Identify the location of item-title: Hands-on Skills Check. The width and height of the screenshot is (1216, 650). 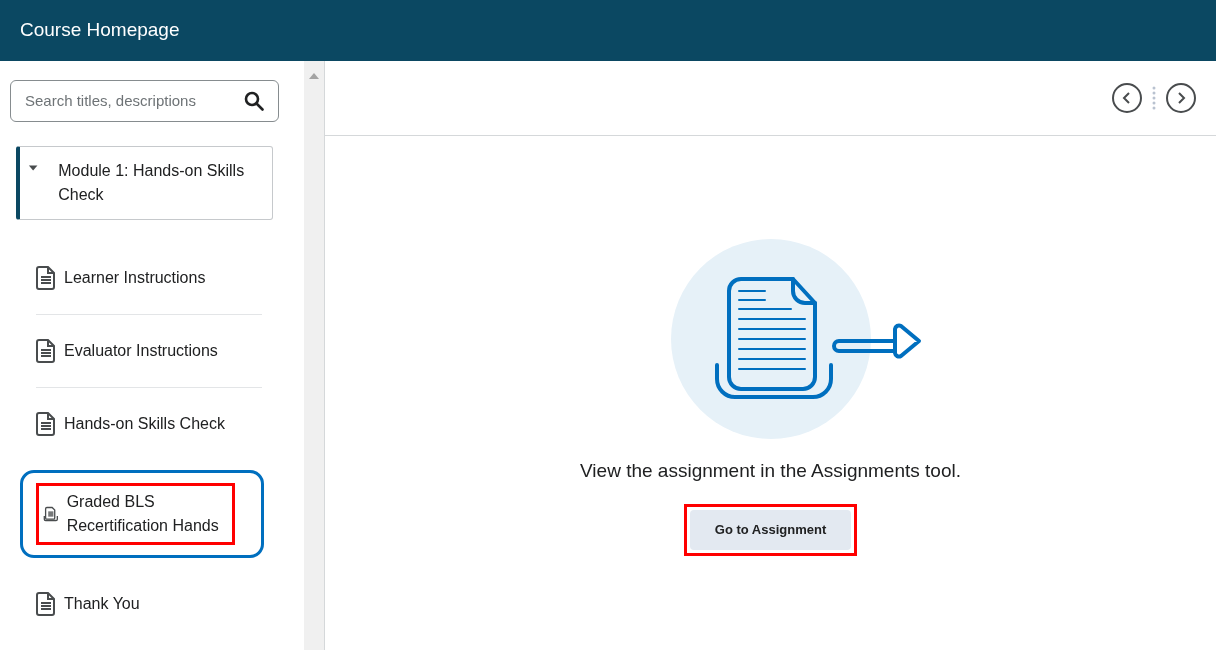
(144, 424).